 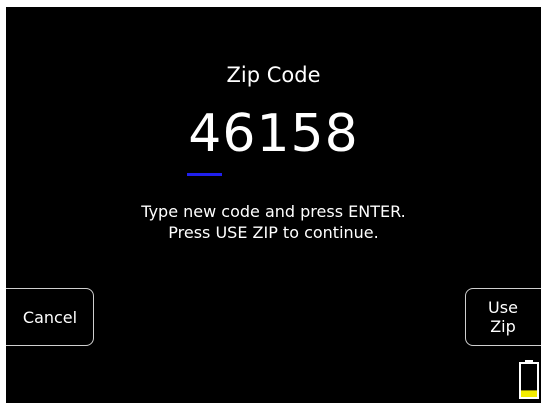 I want to click on instruction-line-2: Press USE ZIP to continue., so click(x=273, y=232).